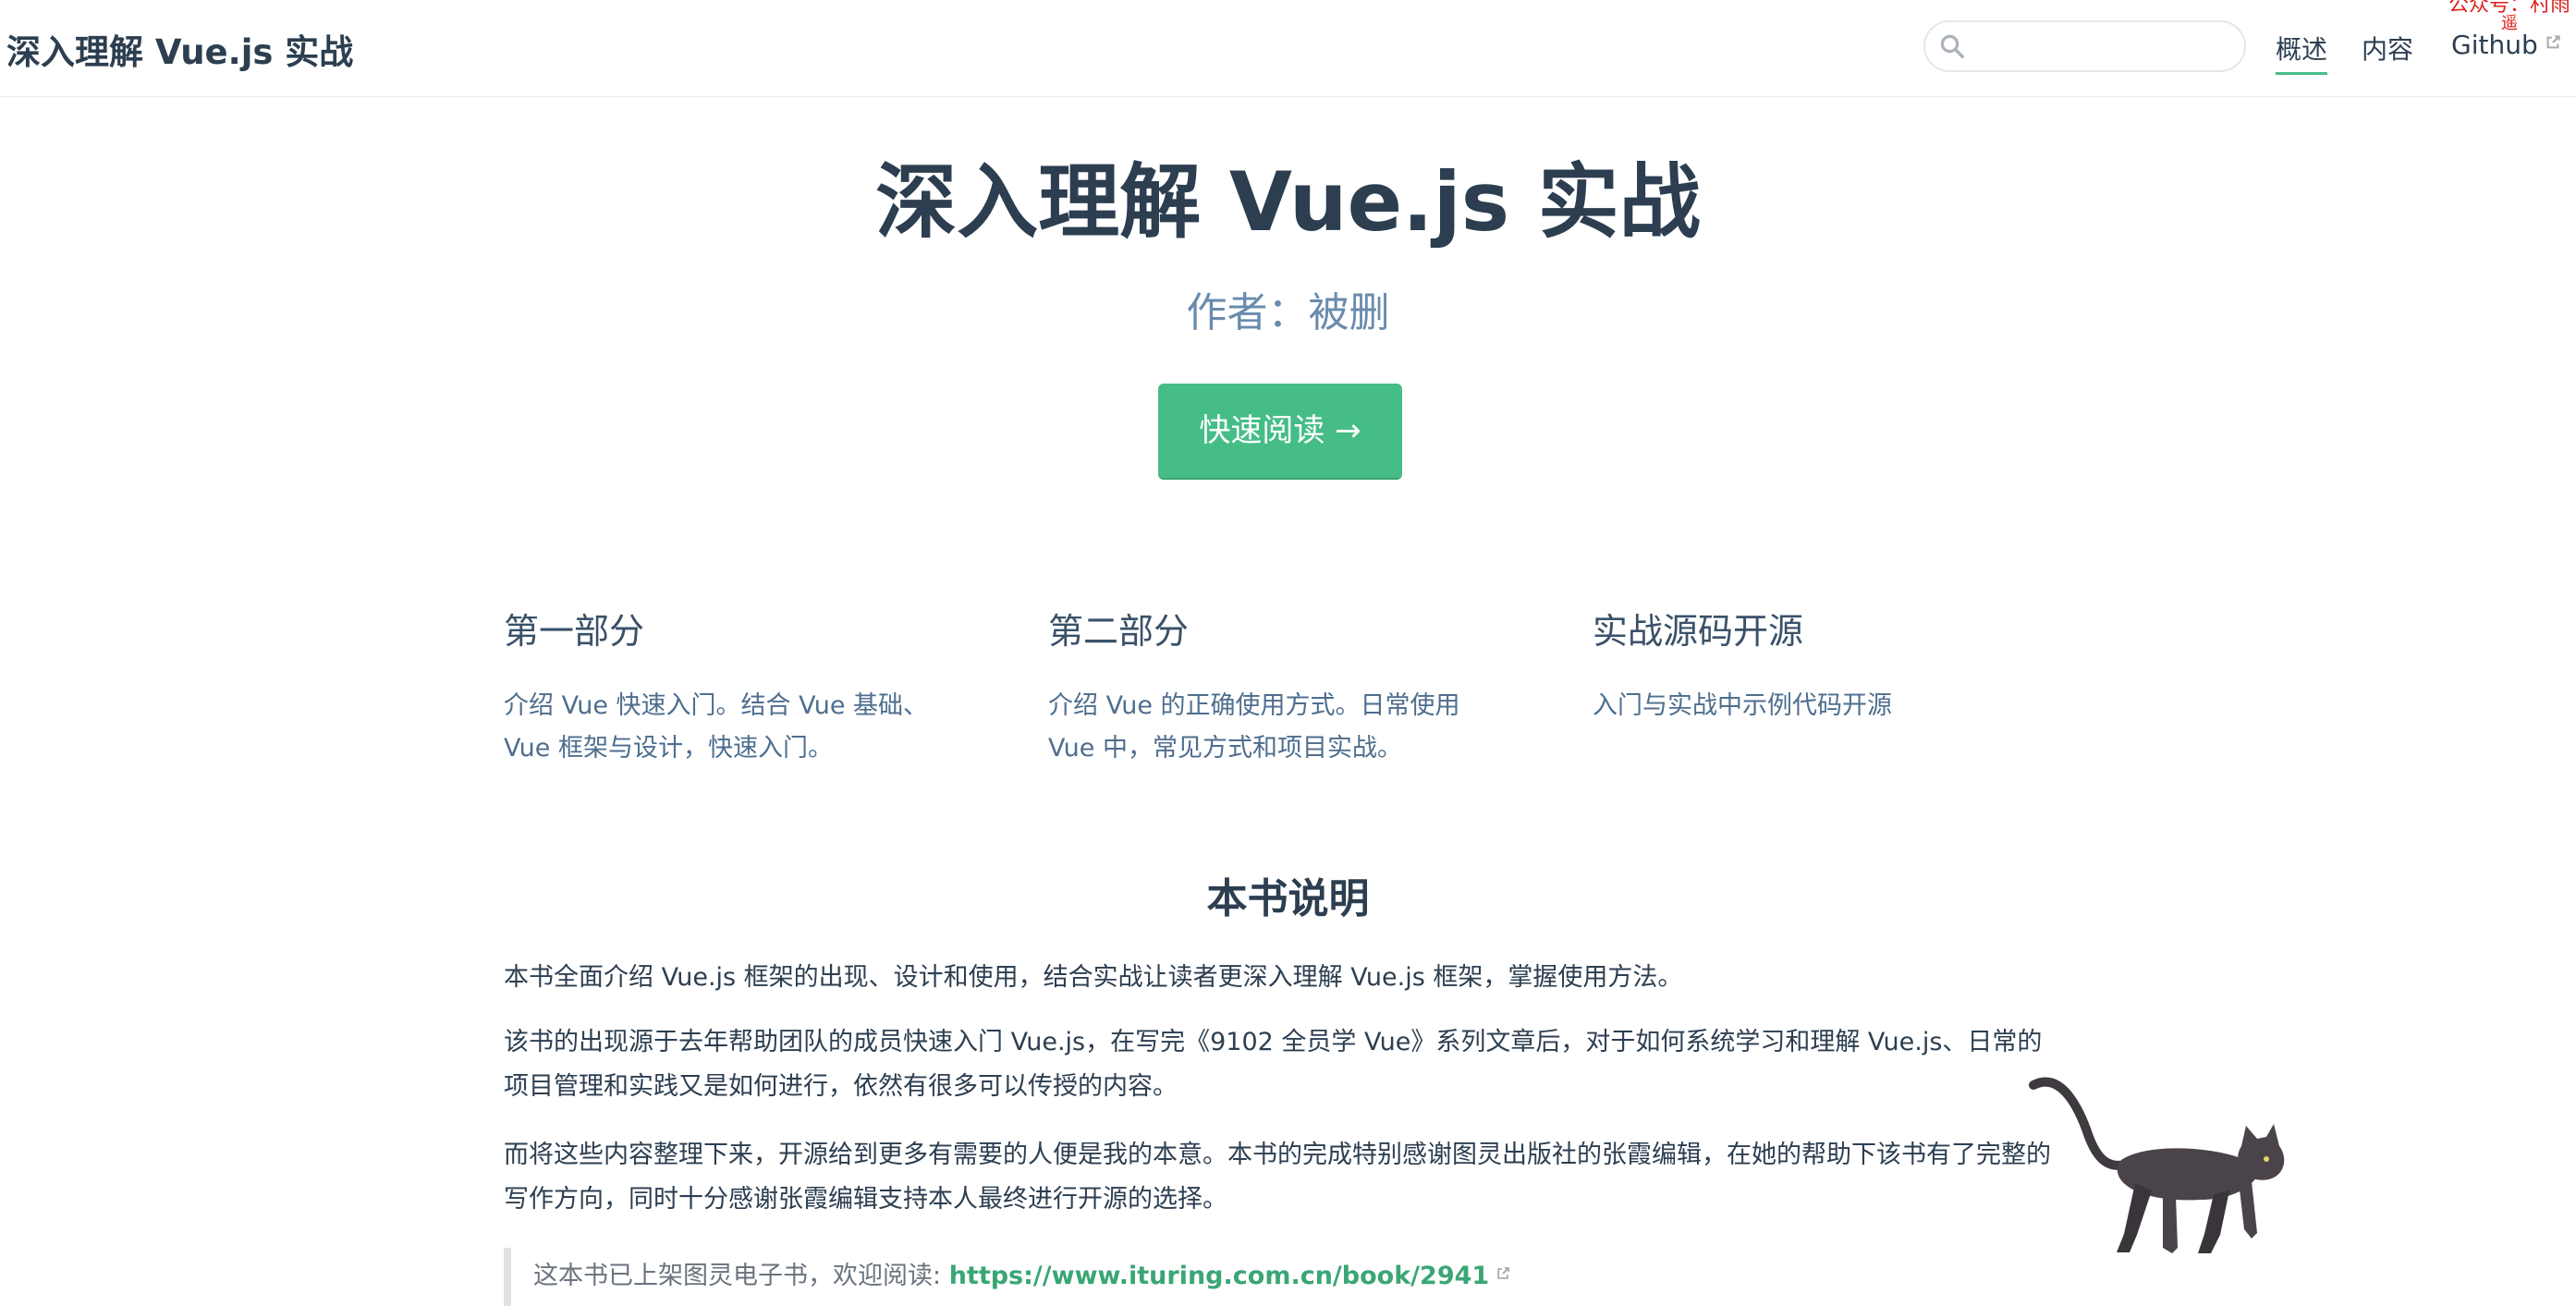 The width and height of the screenshot is (2576, 1306). What do you see at coordinates (1742, 705) in the screenshot?
I see `feature-details: 入门与实战中示例代码开源` at bounding box center [1742, 705].